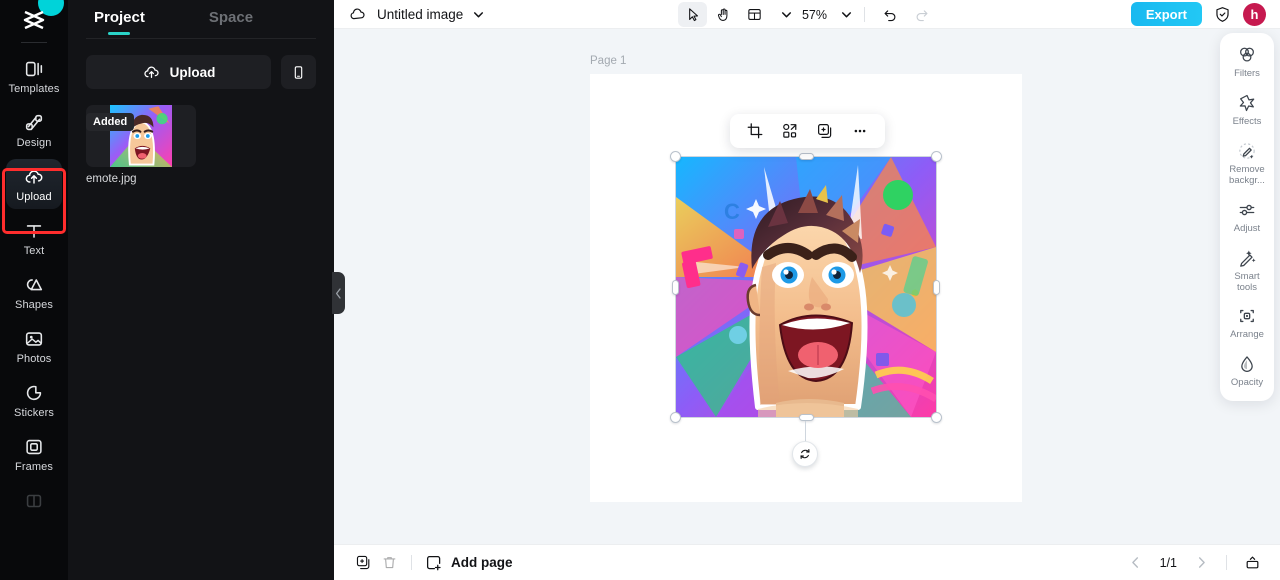  Describe the element at coordinates (936, 156) in the screenshot. I see `resize-handle-top-right` at that location.